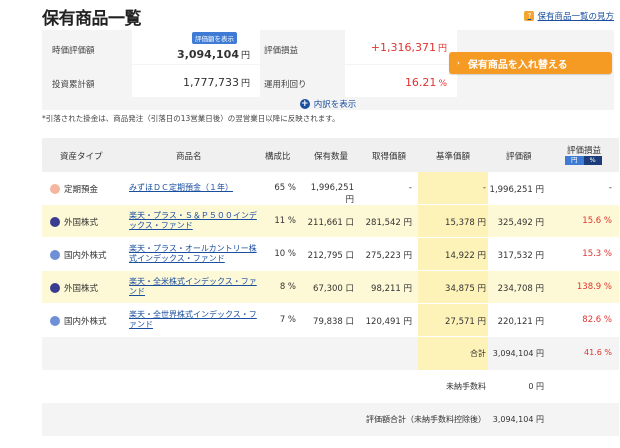 This screenshot has width=620, height=448. I want to click on value-cell: 325,492 円, so click(520, 223).